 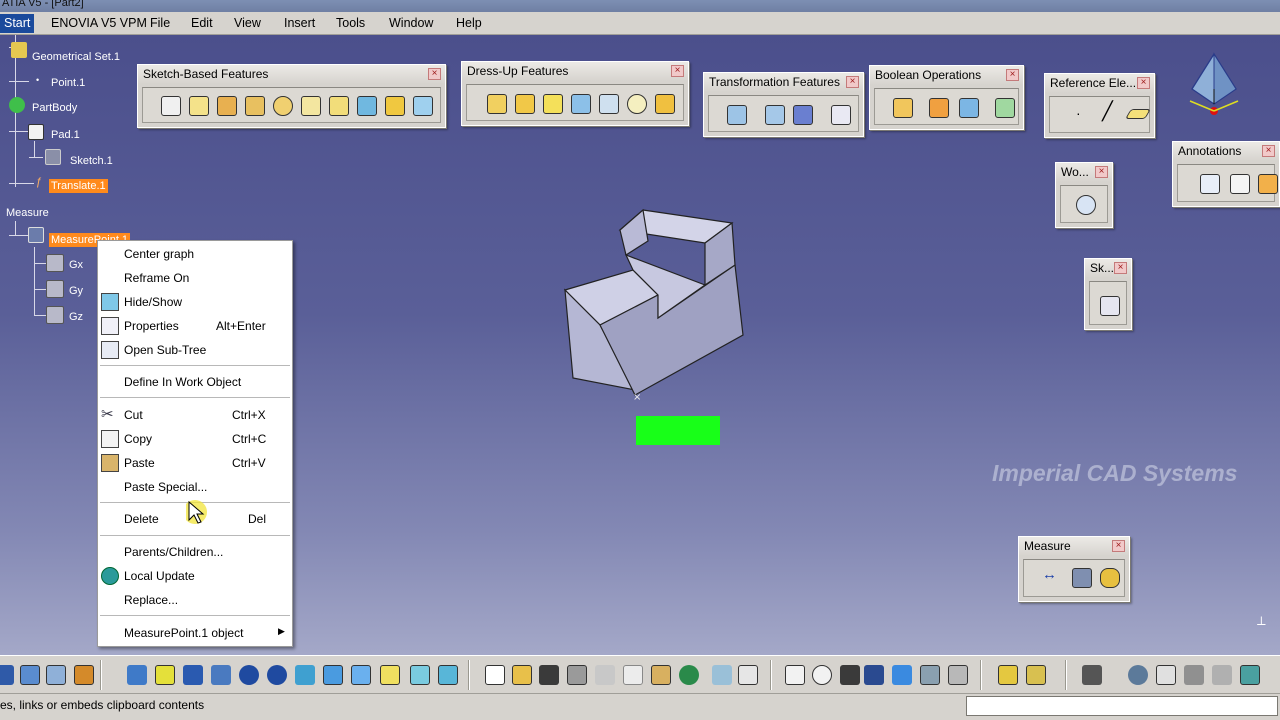 I want to click on measure-inertia-icon, so click(x=1110, y=578).